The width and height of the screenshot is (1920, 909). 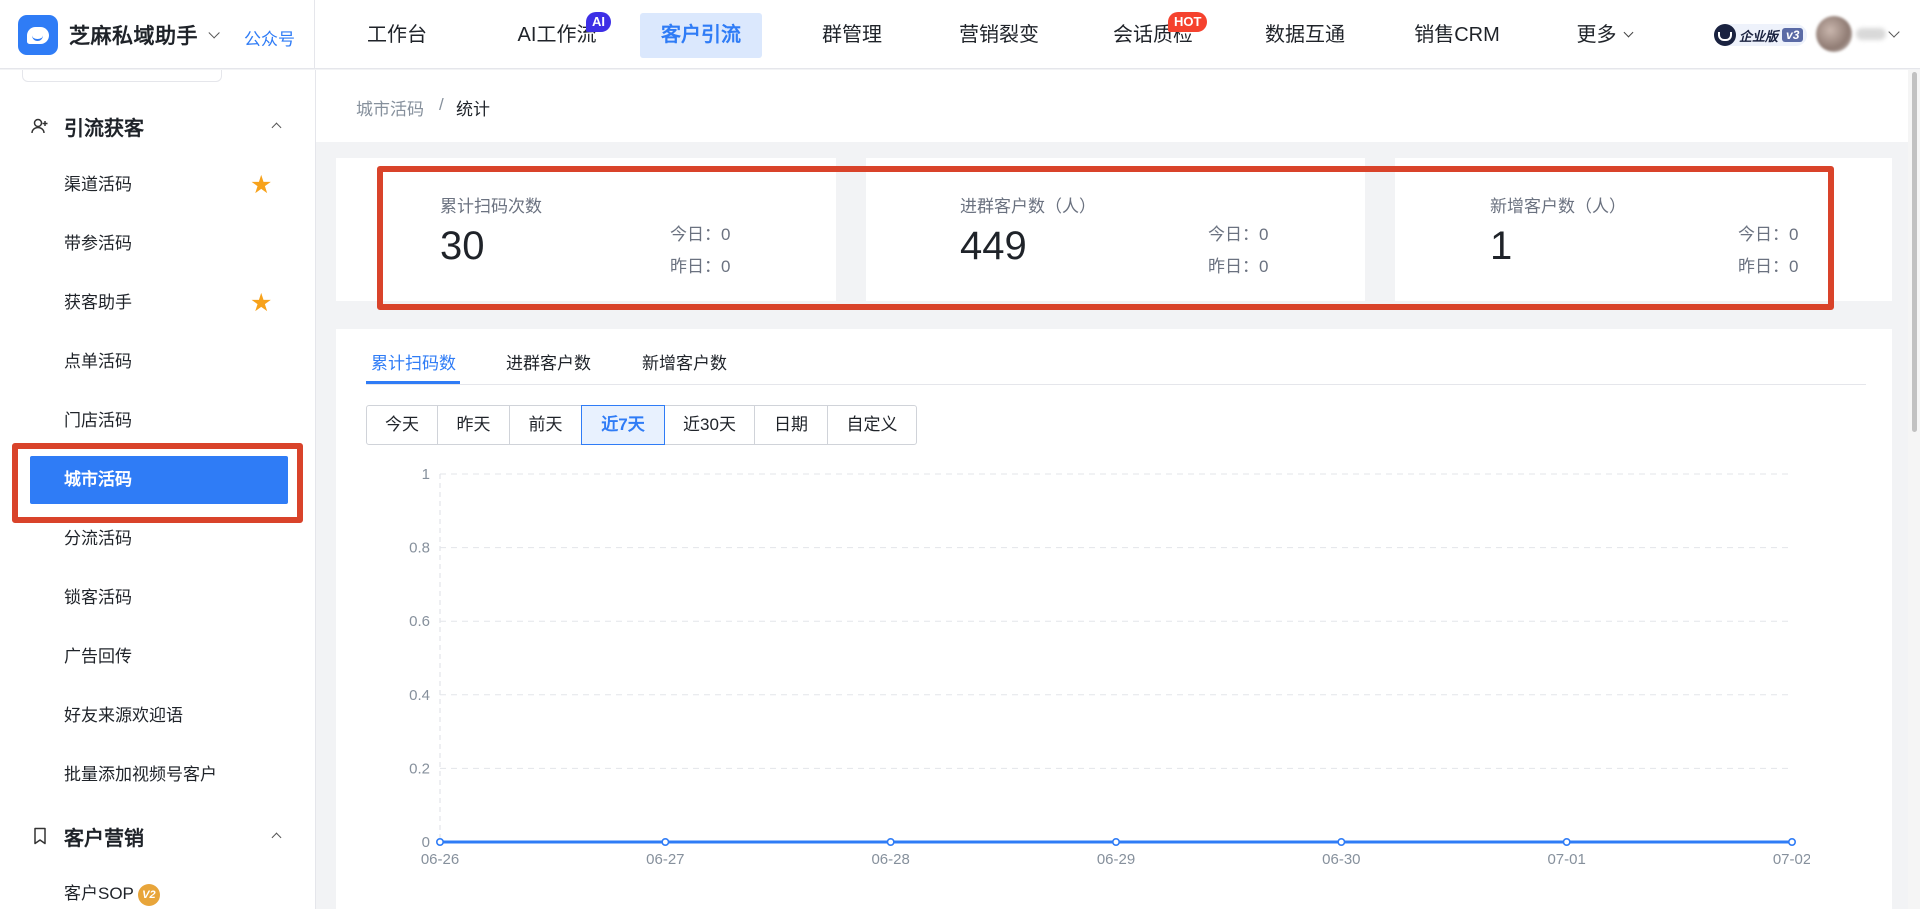 What do you see at coordinates (1871, 34) in the screenshot?
I see `user-name-blurred` at bounding box center [1871, 34].